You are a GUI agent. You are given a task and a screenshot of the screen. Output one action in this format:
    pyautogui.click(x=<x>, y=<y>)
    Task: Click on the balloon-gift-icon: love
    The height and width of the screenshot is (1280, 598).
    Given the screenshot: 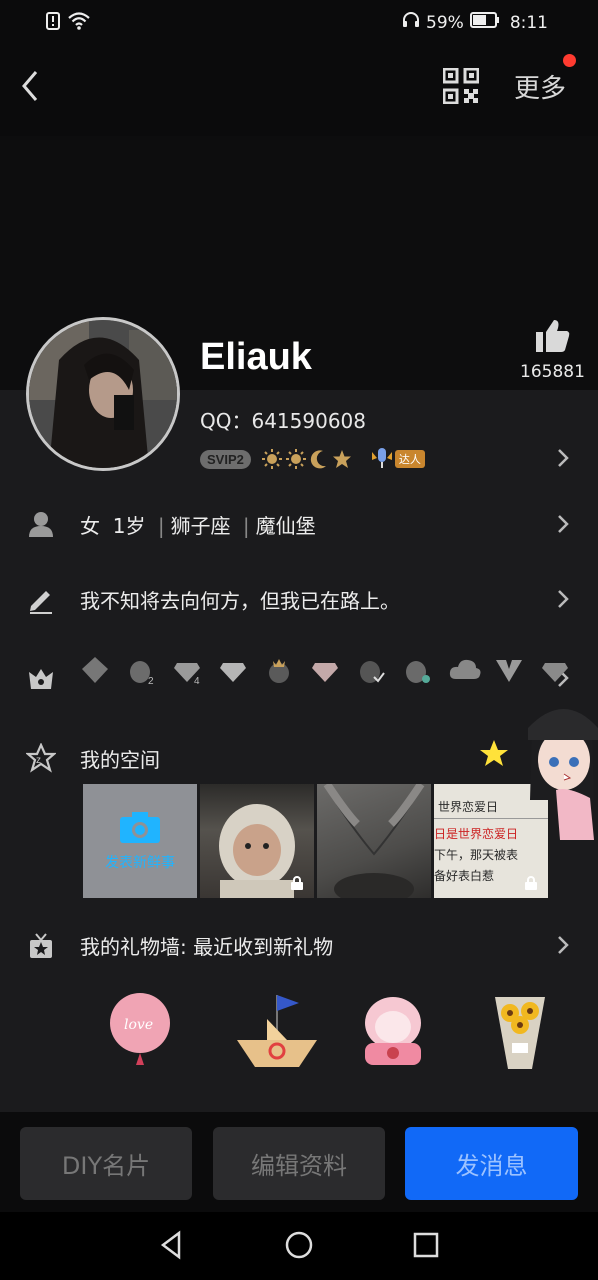 What is the action you would take?
    pyautogui.click(x=140, y=1030)
    